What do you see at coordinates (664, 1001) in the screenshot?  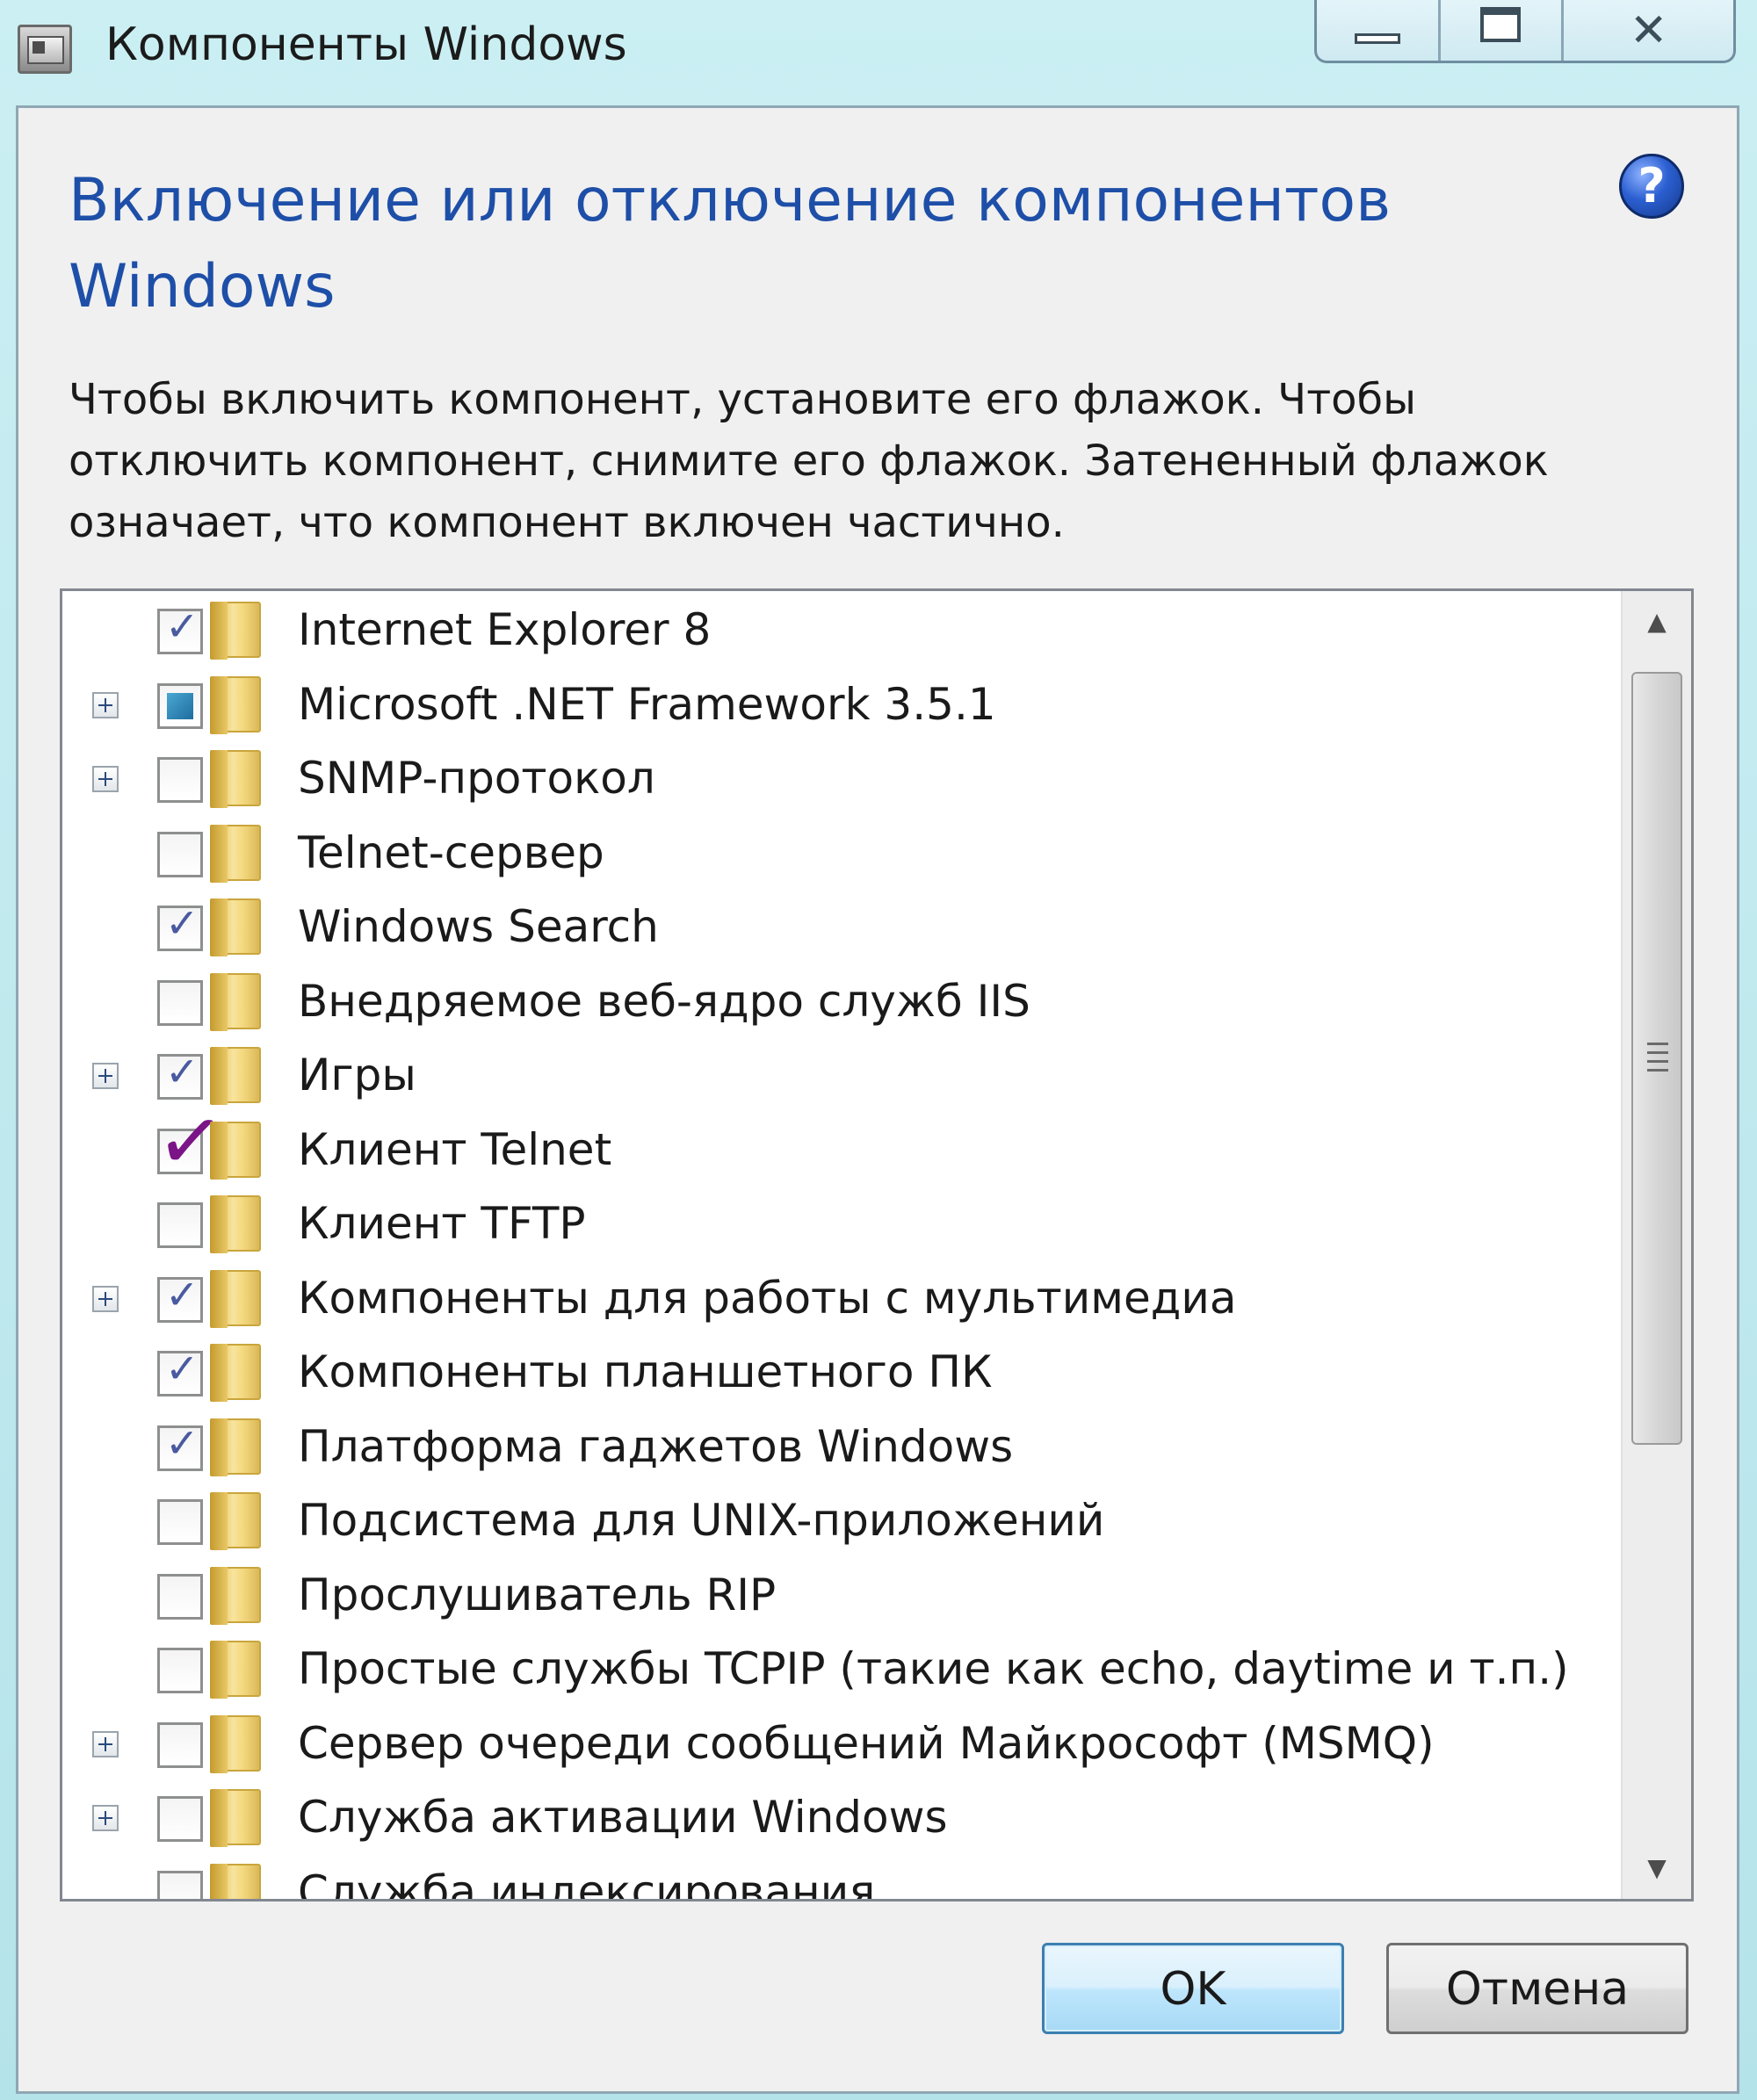 I see `feature-label: Внедряемое веб-ядро служб IIS` at bounding box center [664, 1001].